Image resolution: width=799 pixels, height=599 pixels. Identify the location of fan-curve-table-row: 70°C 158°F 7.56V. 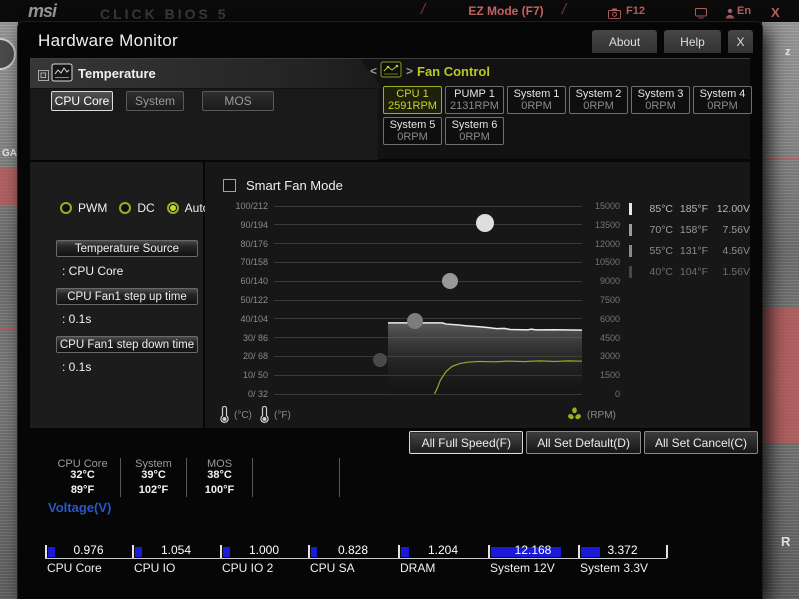
(681, 229).